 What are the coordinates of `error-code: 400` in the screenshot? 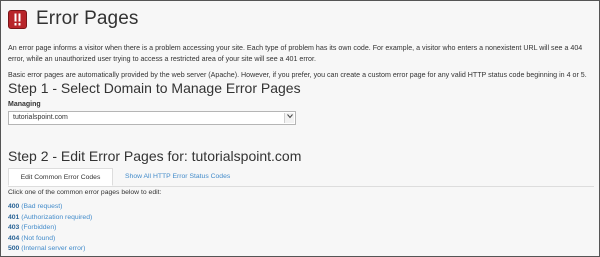 It's located at (14, 206).